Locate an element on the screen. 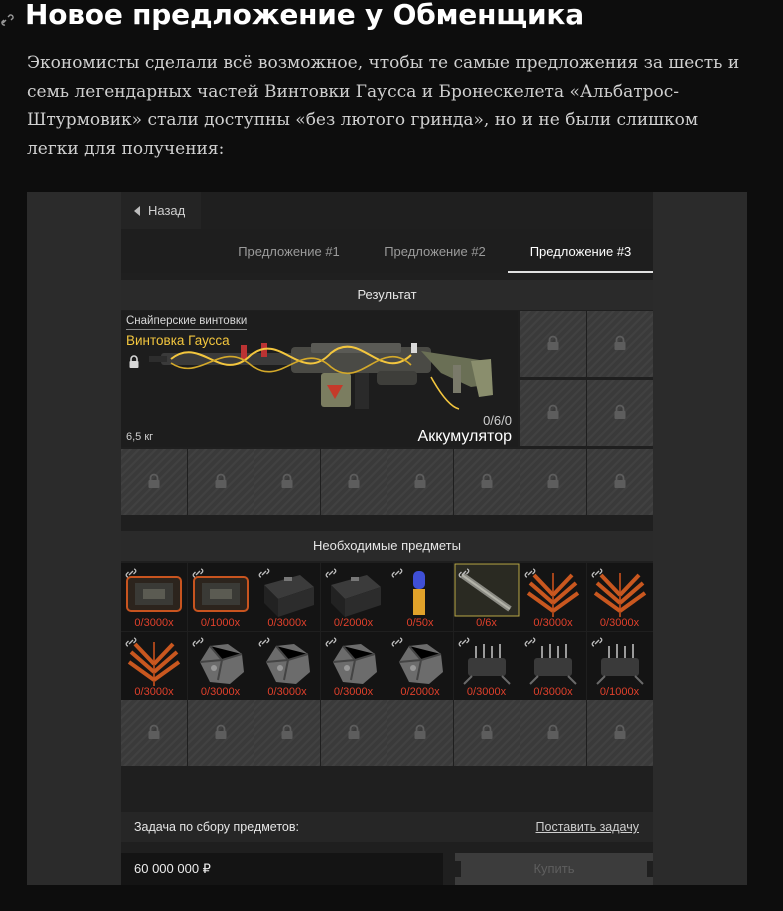 The width and height of the screenshot is (783, 911). buy-button-left-notch is located at coordinates (458, 869).